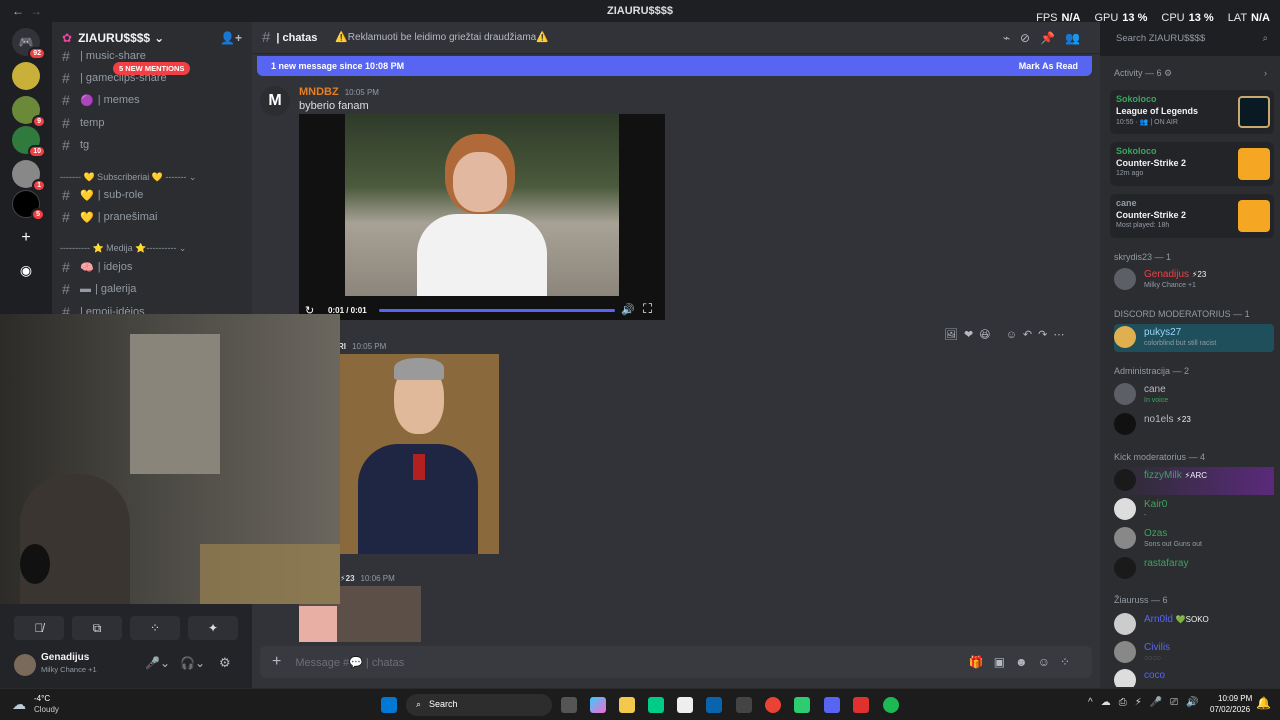  Describe the element at coordinates (647, 309) in the screenshot. I see `fullscreen-icon: ⛶` at that location.